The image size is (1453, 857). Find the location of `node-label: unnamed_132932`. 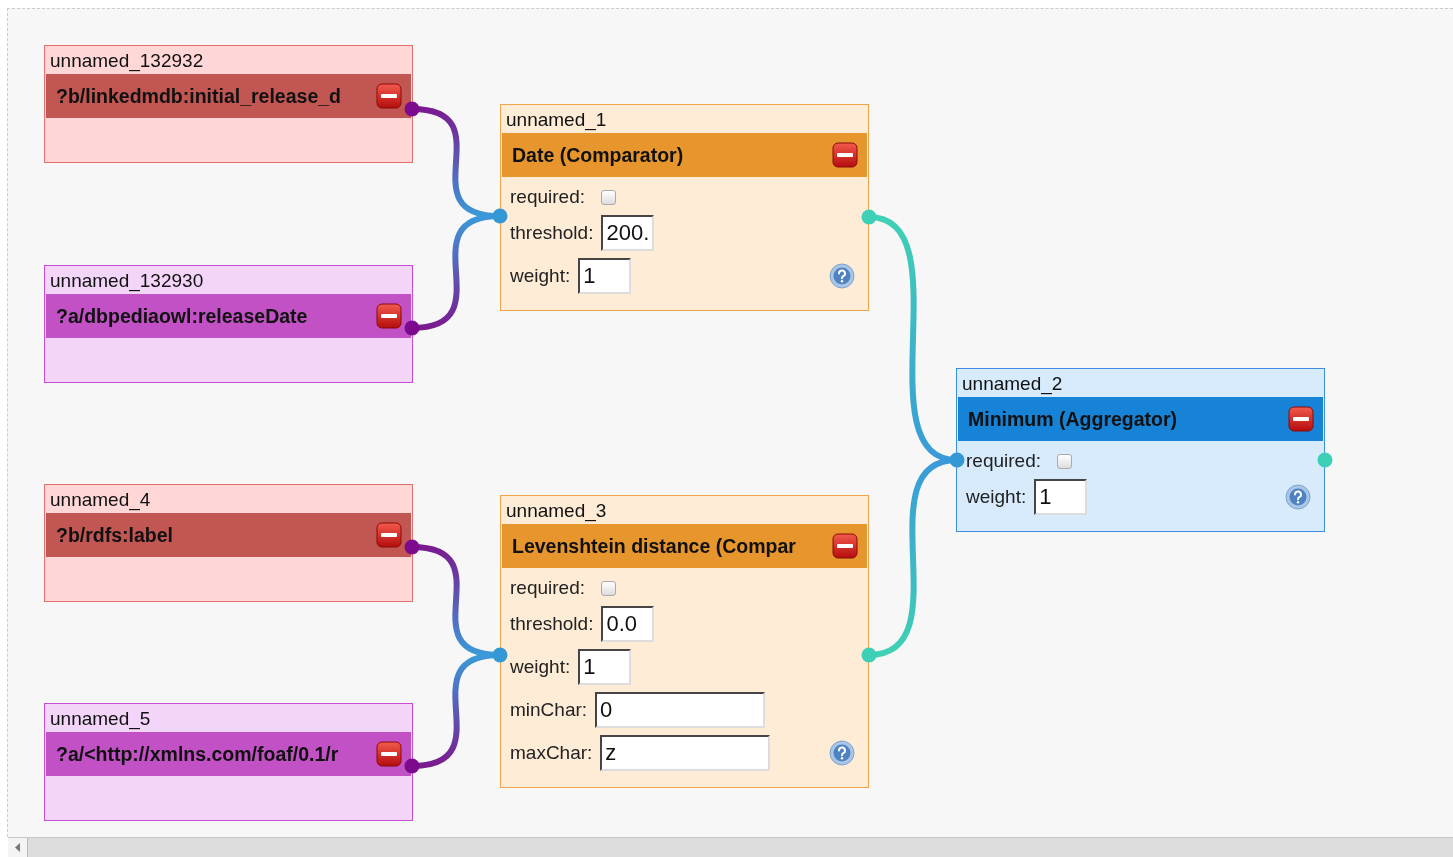

node-label: unnamed_132932 is located at coordinates (127, 61).